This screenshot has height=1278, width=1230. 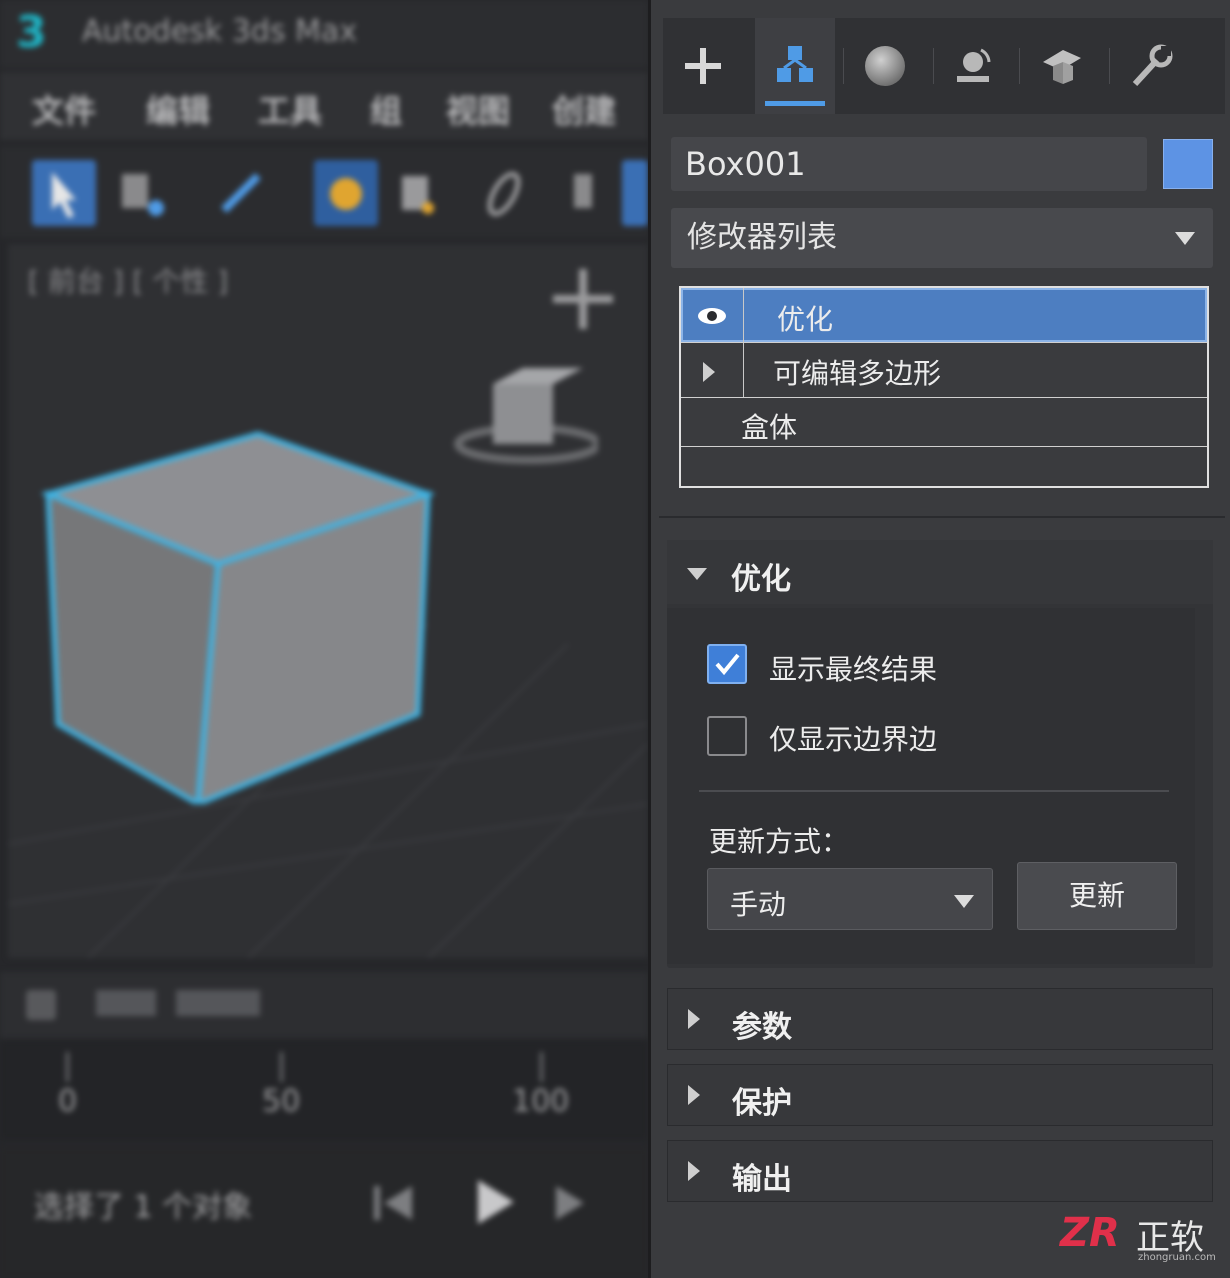 I want to click on show-boundary-only-checkbox, so click(x=727, y=736).